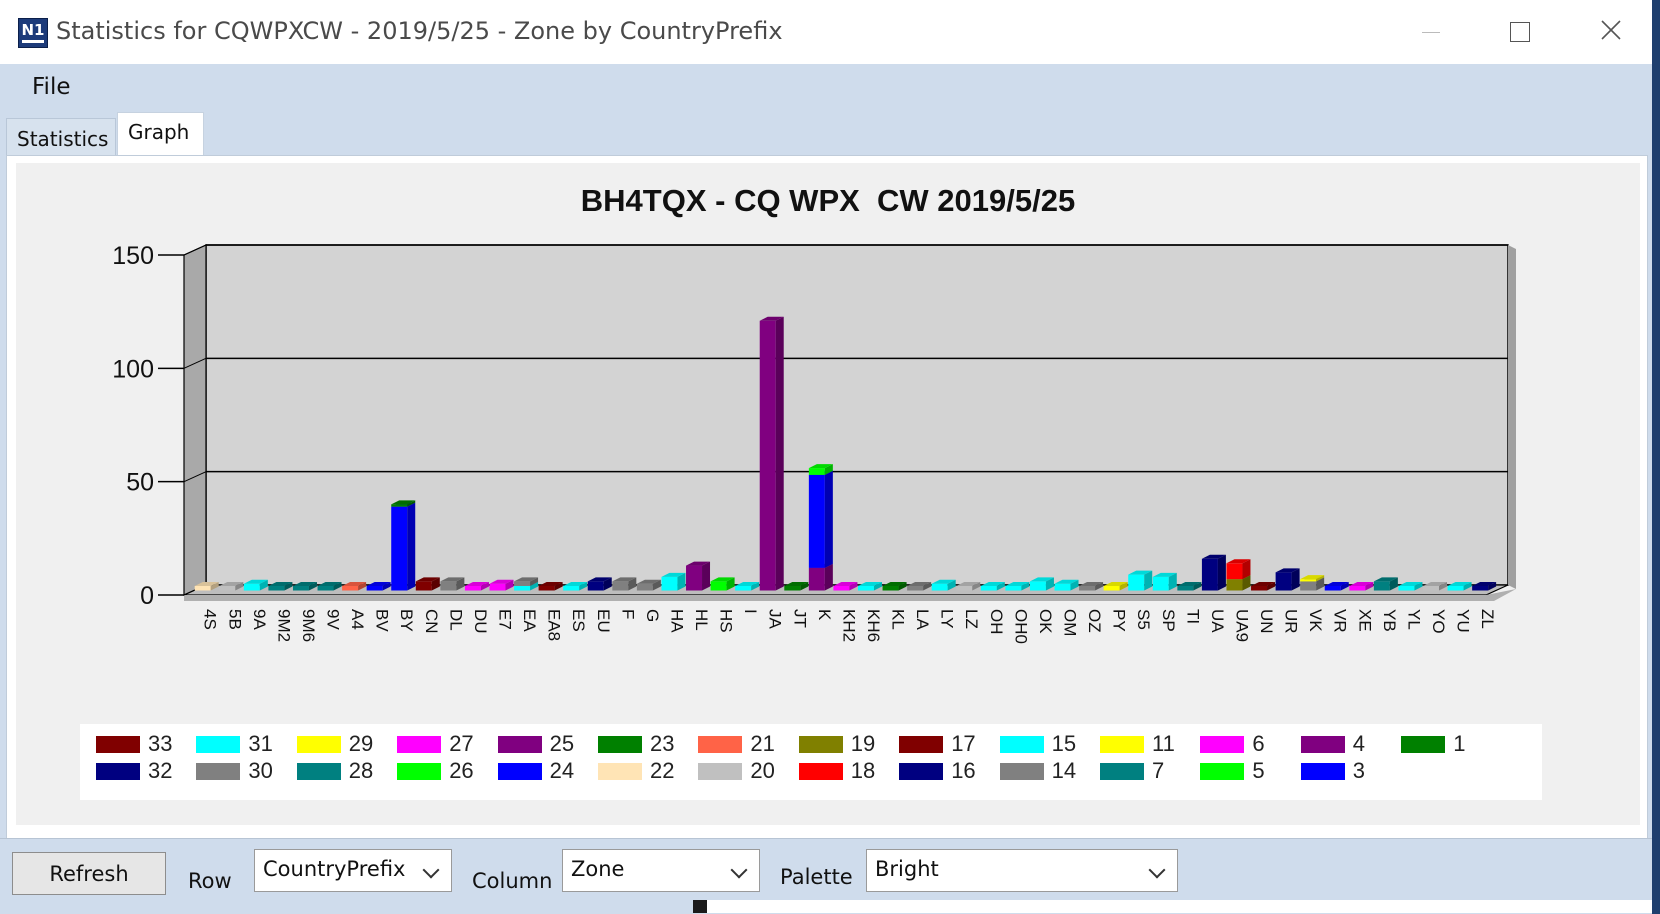  What do you see at coordinates (147, 596) in the screenshot?
I see `y-tick-label: 0` at bounding box center [147, 596].